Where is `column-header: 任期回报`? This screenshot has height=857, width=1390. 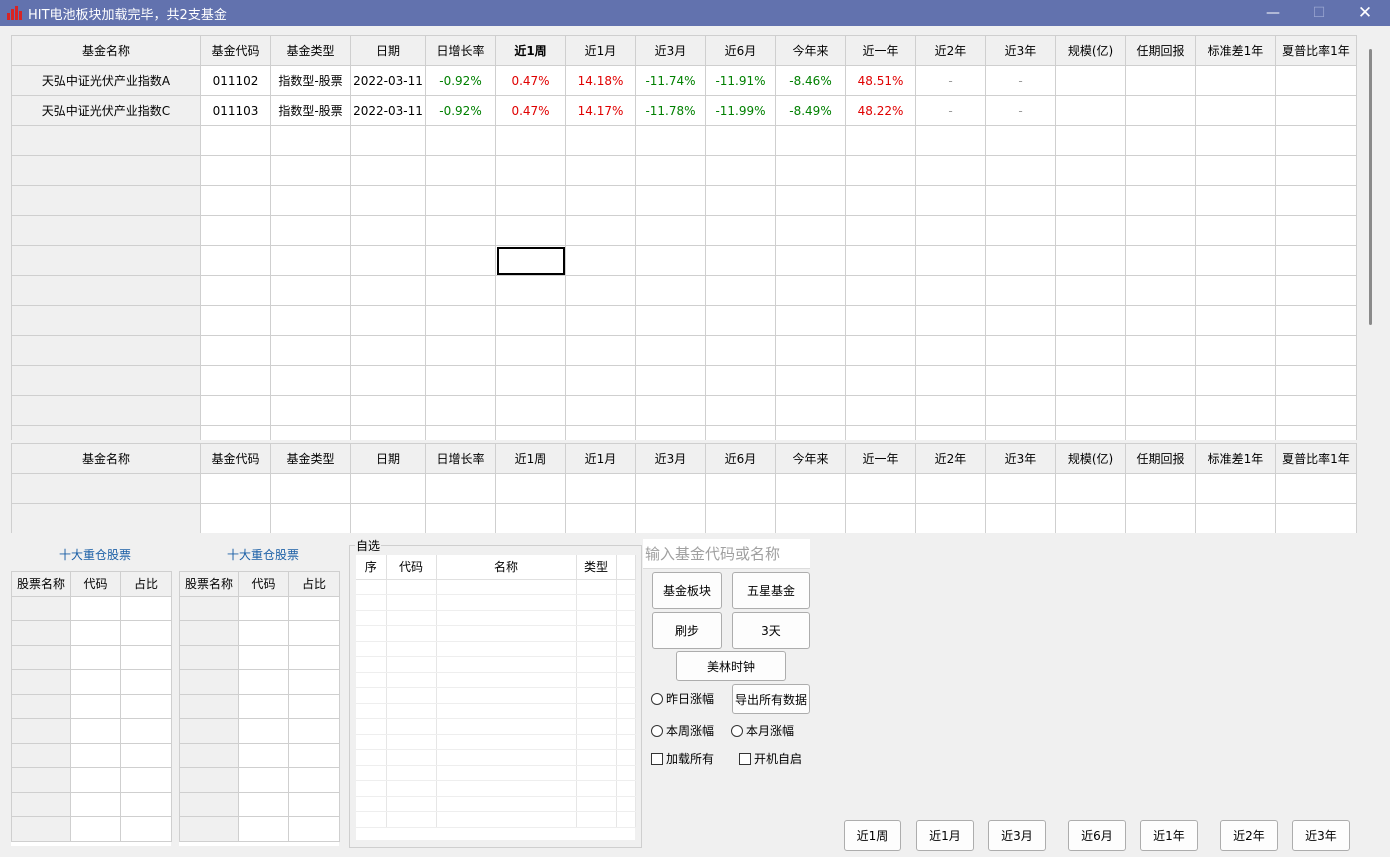
column-header: 任期回报 is located at coordinates (1160, 458).